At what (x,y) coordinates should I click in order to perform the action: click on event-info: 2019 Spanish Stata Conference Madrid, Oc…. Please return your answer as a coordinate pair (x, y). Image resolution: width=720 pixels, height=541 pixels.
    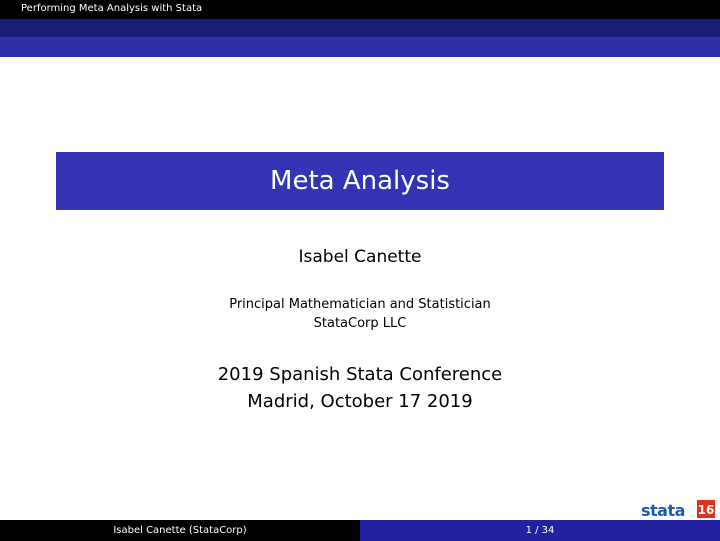
    Looking at the image, I should click on (360, 388).